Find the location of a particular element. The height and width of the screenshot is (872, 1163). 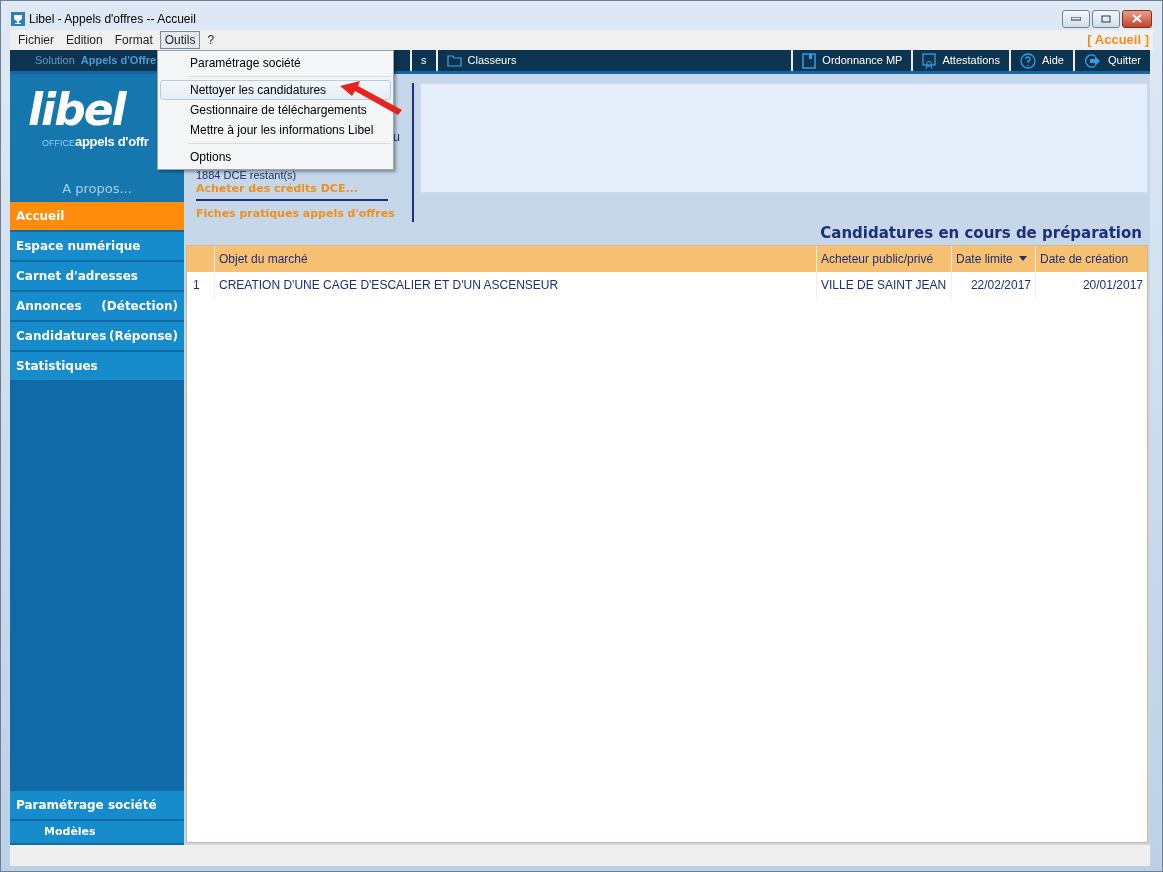

book-icon is located at coordinates (809, 60).